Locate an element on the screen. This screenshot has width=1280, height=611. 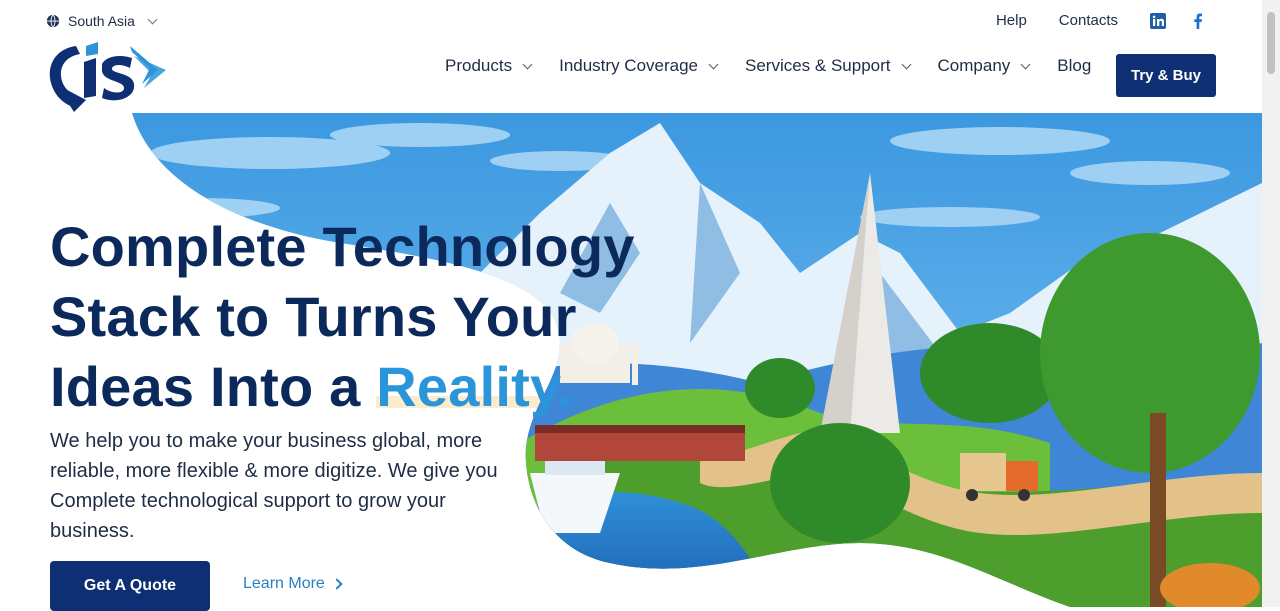
scrollbar-thumb is located at coordinates (1271, 43).